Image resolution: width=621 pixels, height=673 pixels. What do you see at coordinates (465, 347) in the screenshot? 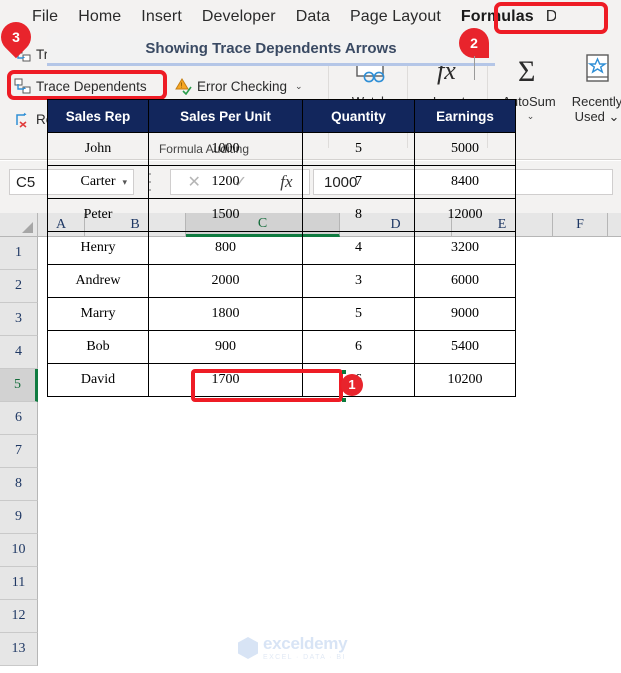
I see `cell-earnings: 5400` at bounding box center [465, 347].